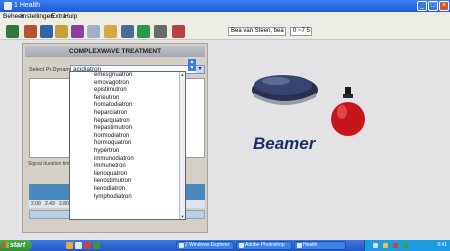 This screenshot has width=450, height=251. What do you see at coordinates (284, 143) in the screenshot?
I see `product-name: Beamer` at bounding box center [284, 143].